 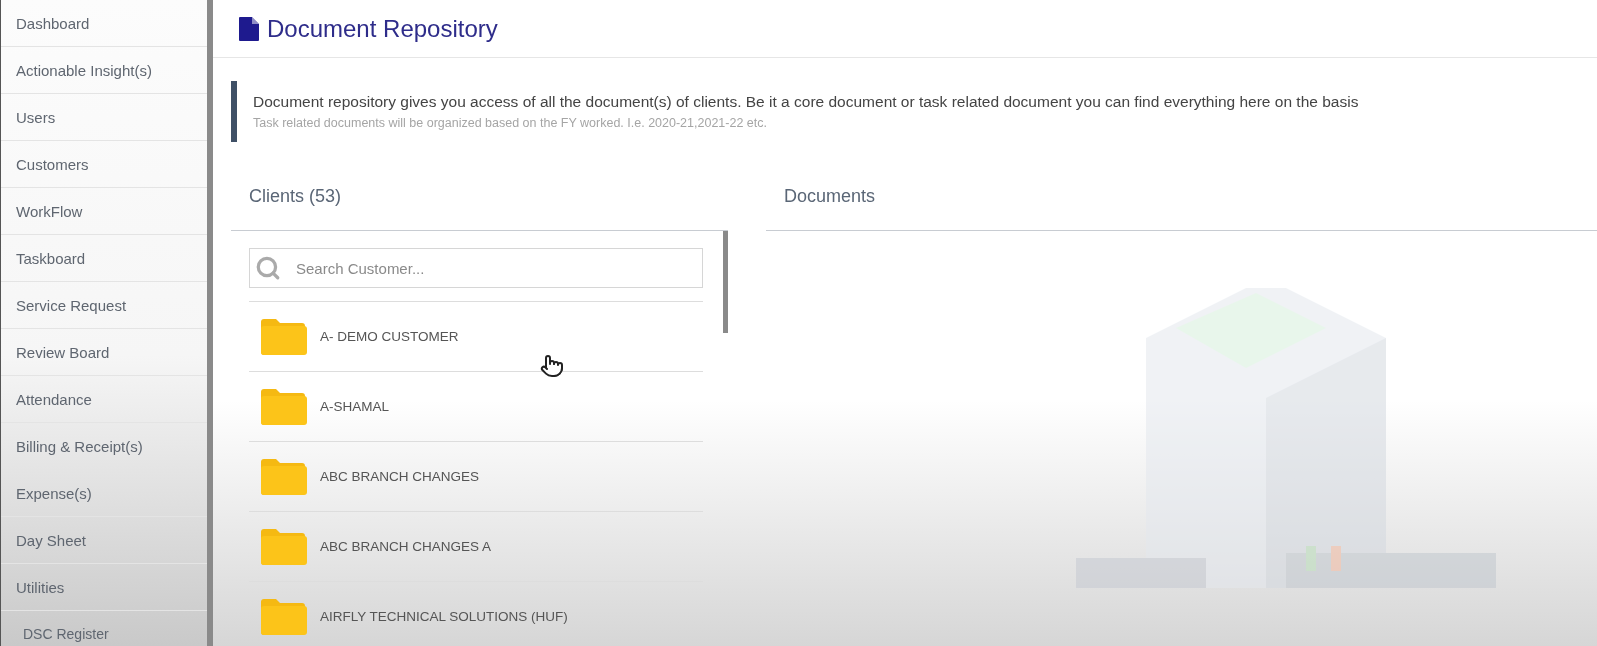 I want to click on client-name: A-SHAMAL, so click(x=355, y=406).